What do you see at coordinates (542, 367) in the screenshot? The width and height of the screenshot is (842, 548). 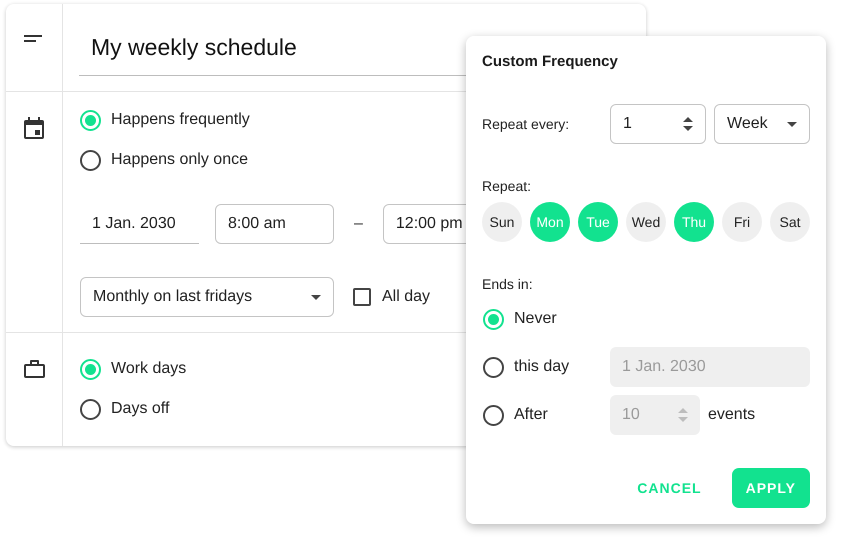 I see `radio-label: this day` at bounding box center [542, 367].